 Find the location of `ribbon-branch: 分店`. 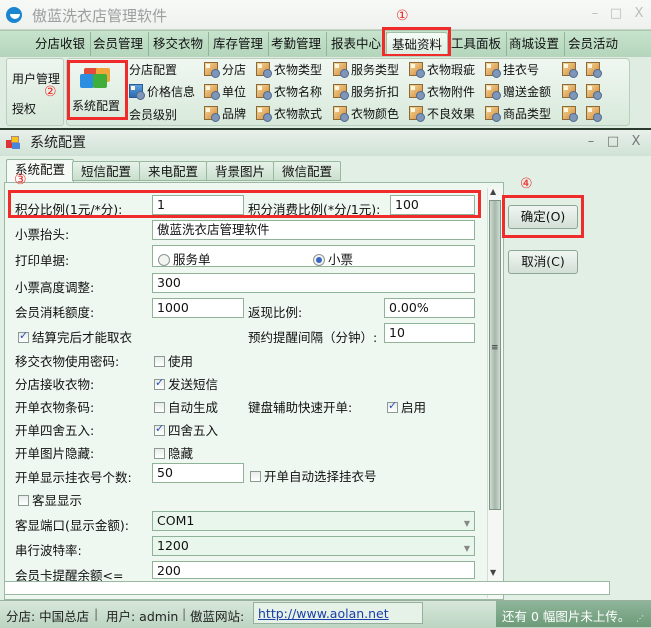

ribbon-branch: 分店 is located at coordinates (225, 70).